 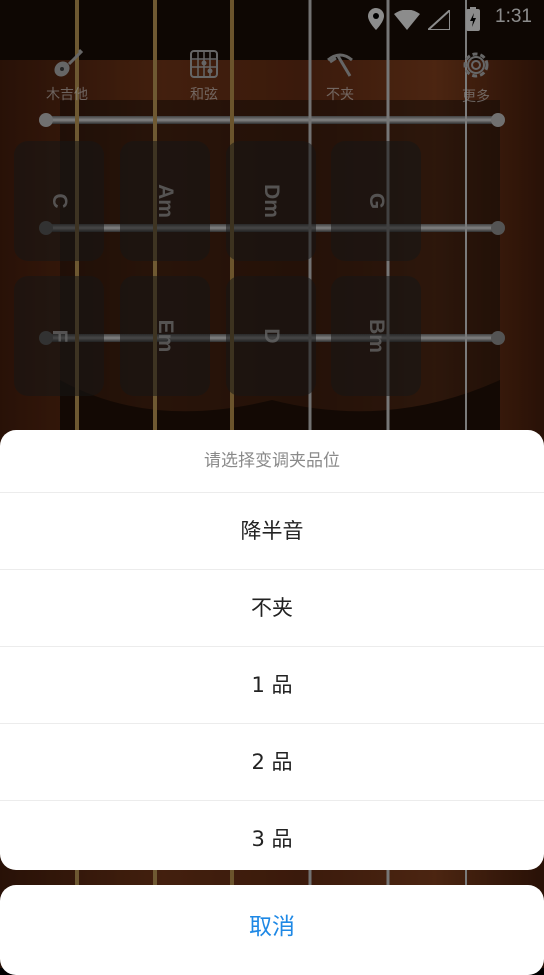 I want to click on cancel-button: 取消, so click(x=272, y=930).